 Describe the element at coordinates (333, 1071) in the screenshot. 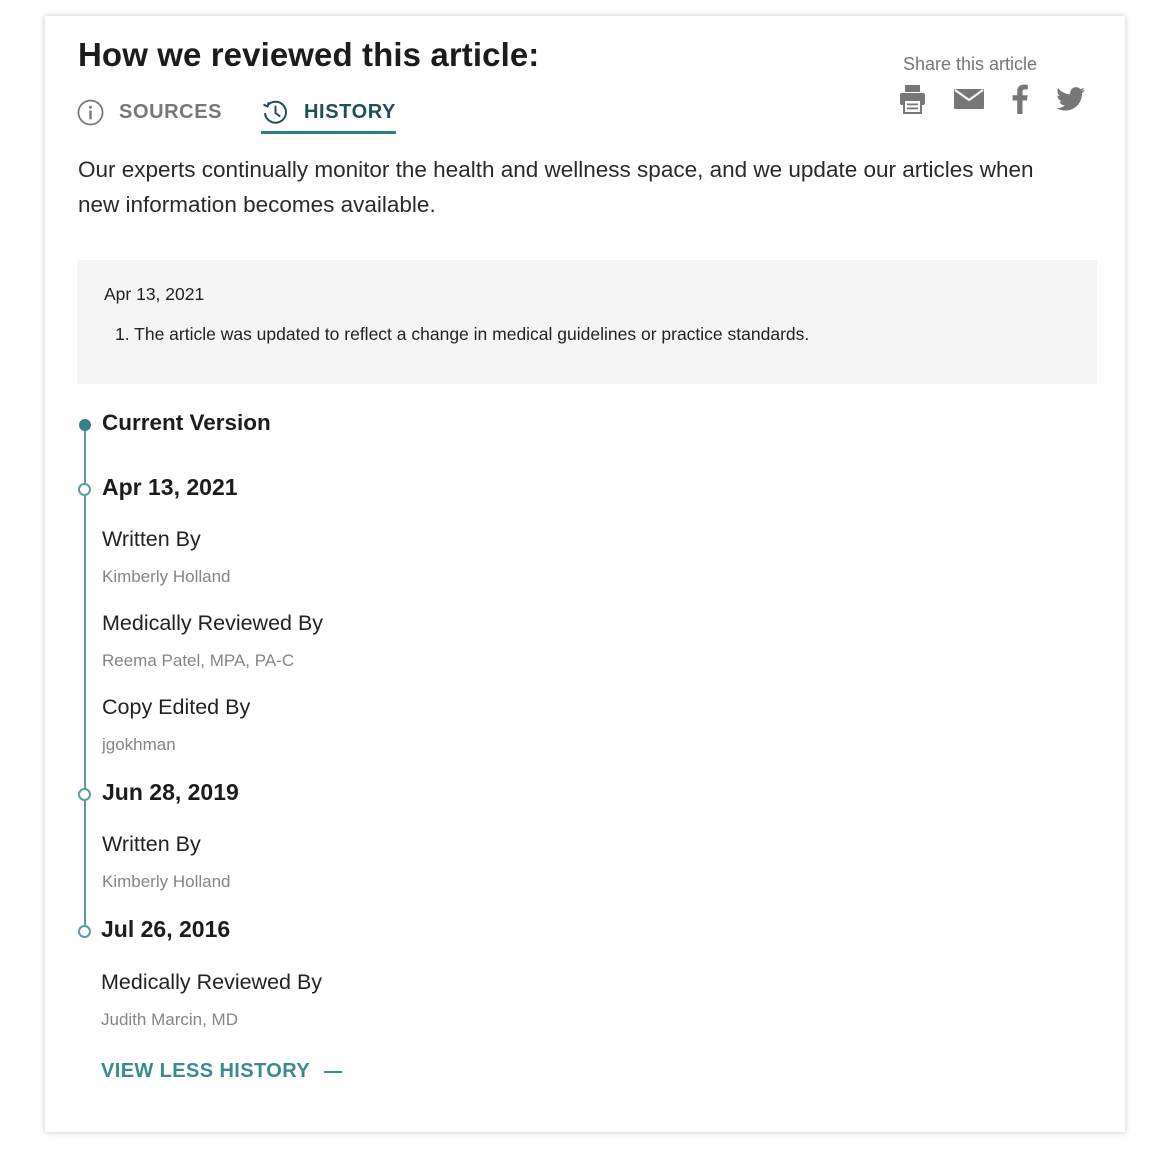

I see `minus-icon` at that location.